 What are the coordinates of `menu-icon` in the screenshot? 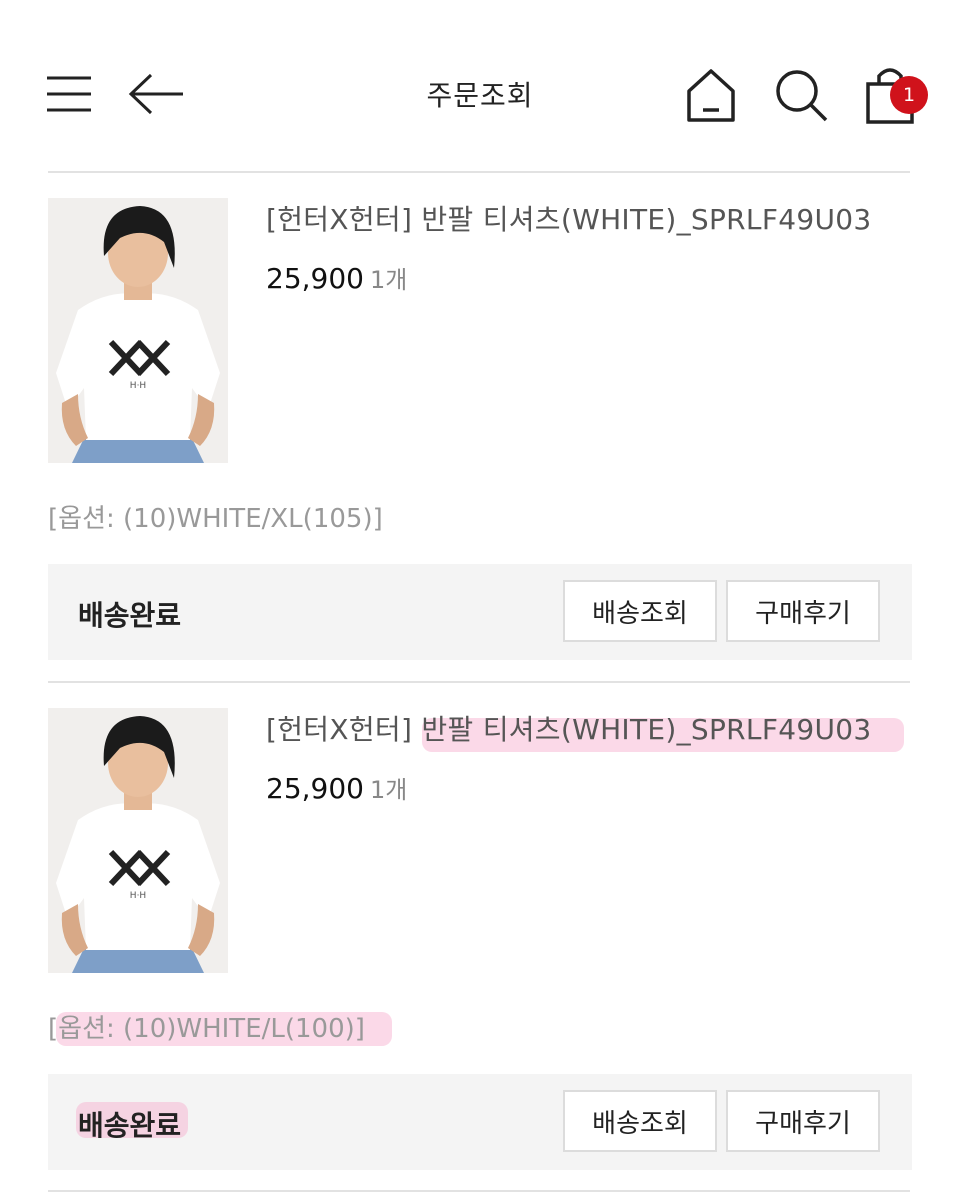 It's located at (69, 94).